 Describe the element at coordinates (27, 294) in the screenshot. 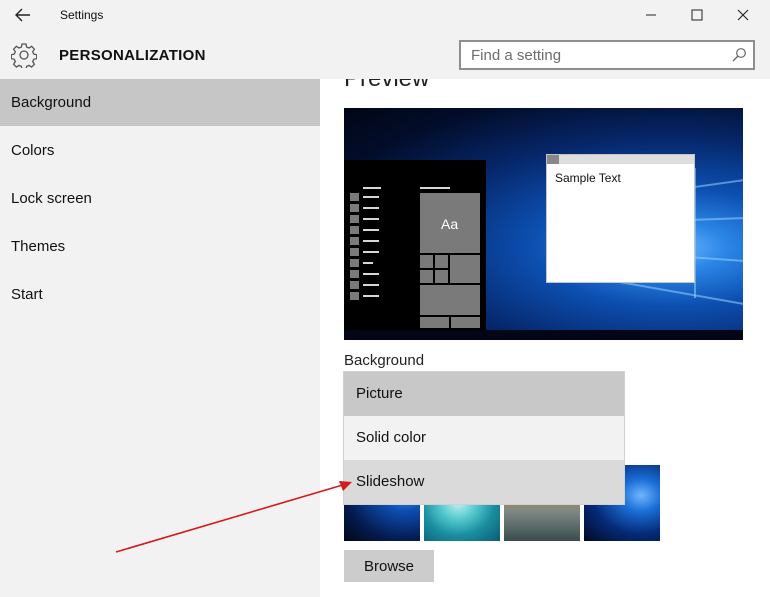

I see `sidebar-item-label: Start` at that location.